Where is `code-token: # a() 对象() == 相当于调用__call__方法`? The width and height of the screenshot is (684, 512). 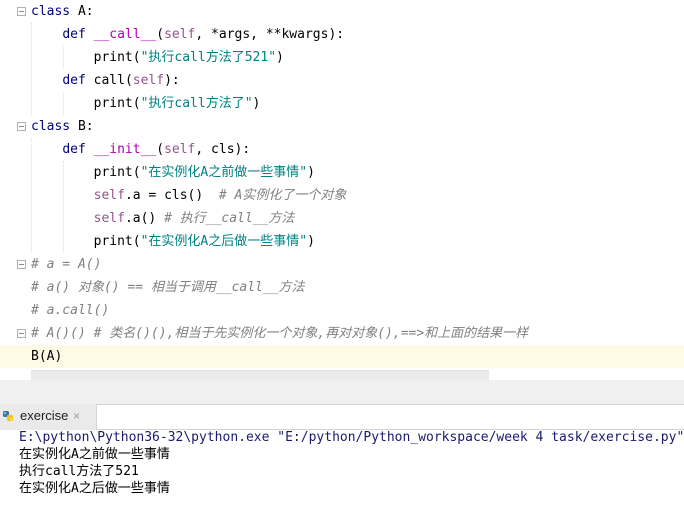 code-token: # a() 对象() == 相当于调用__call__方法 is located at coordinates (168, 287).